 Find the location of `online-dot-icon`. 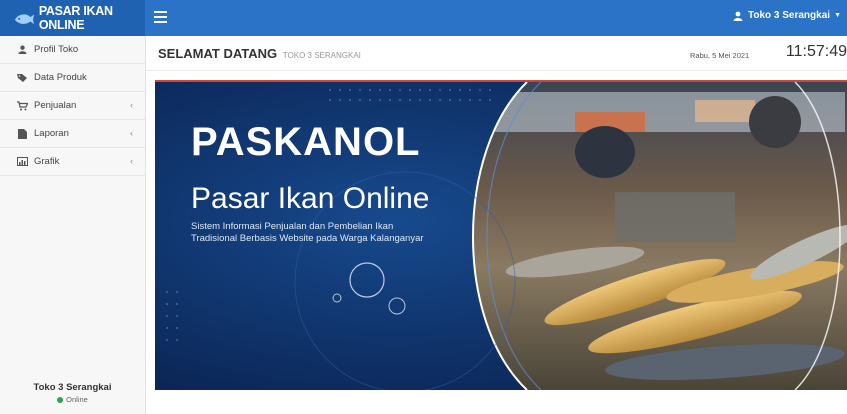

online-dot-icon is located at coordinates (60, 400).